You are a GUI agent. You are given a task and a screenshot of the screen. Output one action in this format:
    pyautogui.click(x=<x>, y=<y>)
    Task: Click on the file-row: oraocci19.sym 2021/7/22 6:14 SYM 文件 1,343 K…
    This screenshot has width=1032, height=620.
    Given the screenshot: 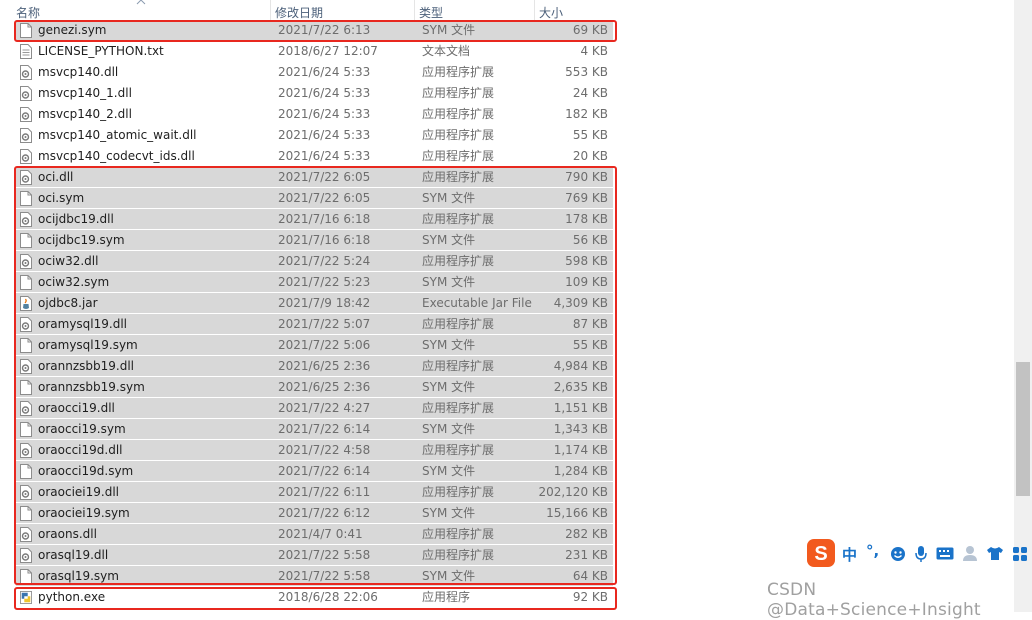 What is the action you would take?
    pyautogui.click(x=314, y=429)
    